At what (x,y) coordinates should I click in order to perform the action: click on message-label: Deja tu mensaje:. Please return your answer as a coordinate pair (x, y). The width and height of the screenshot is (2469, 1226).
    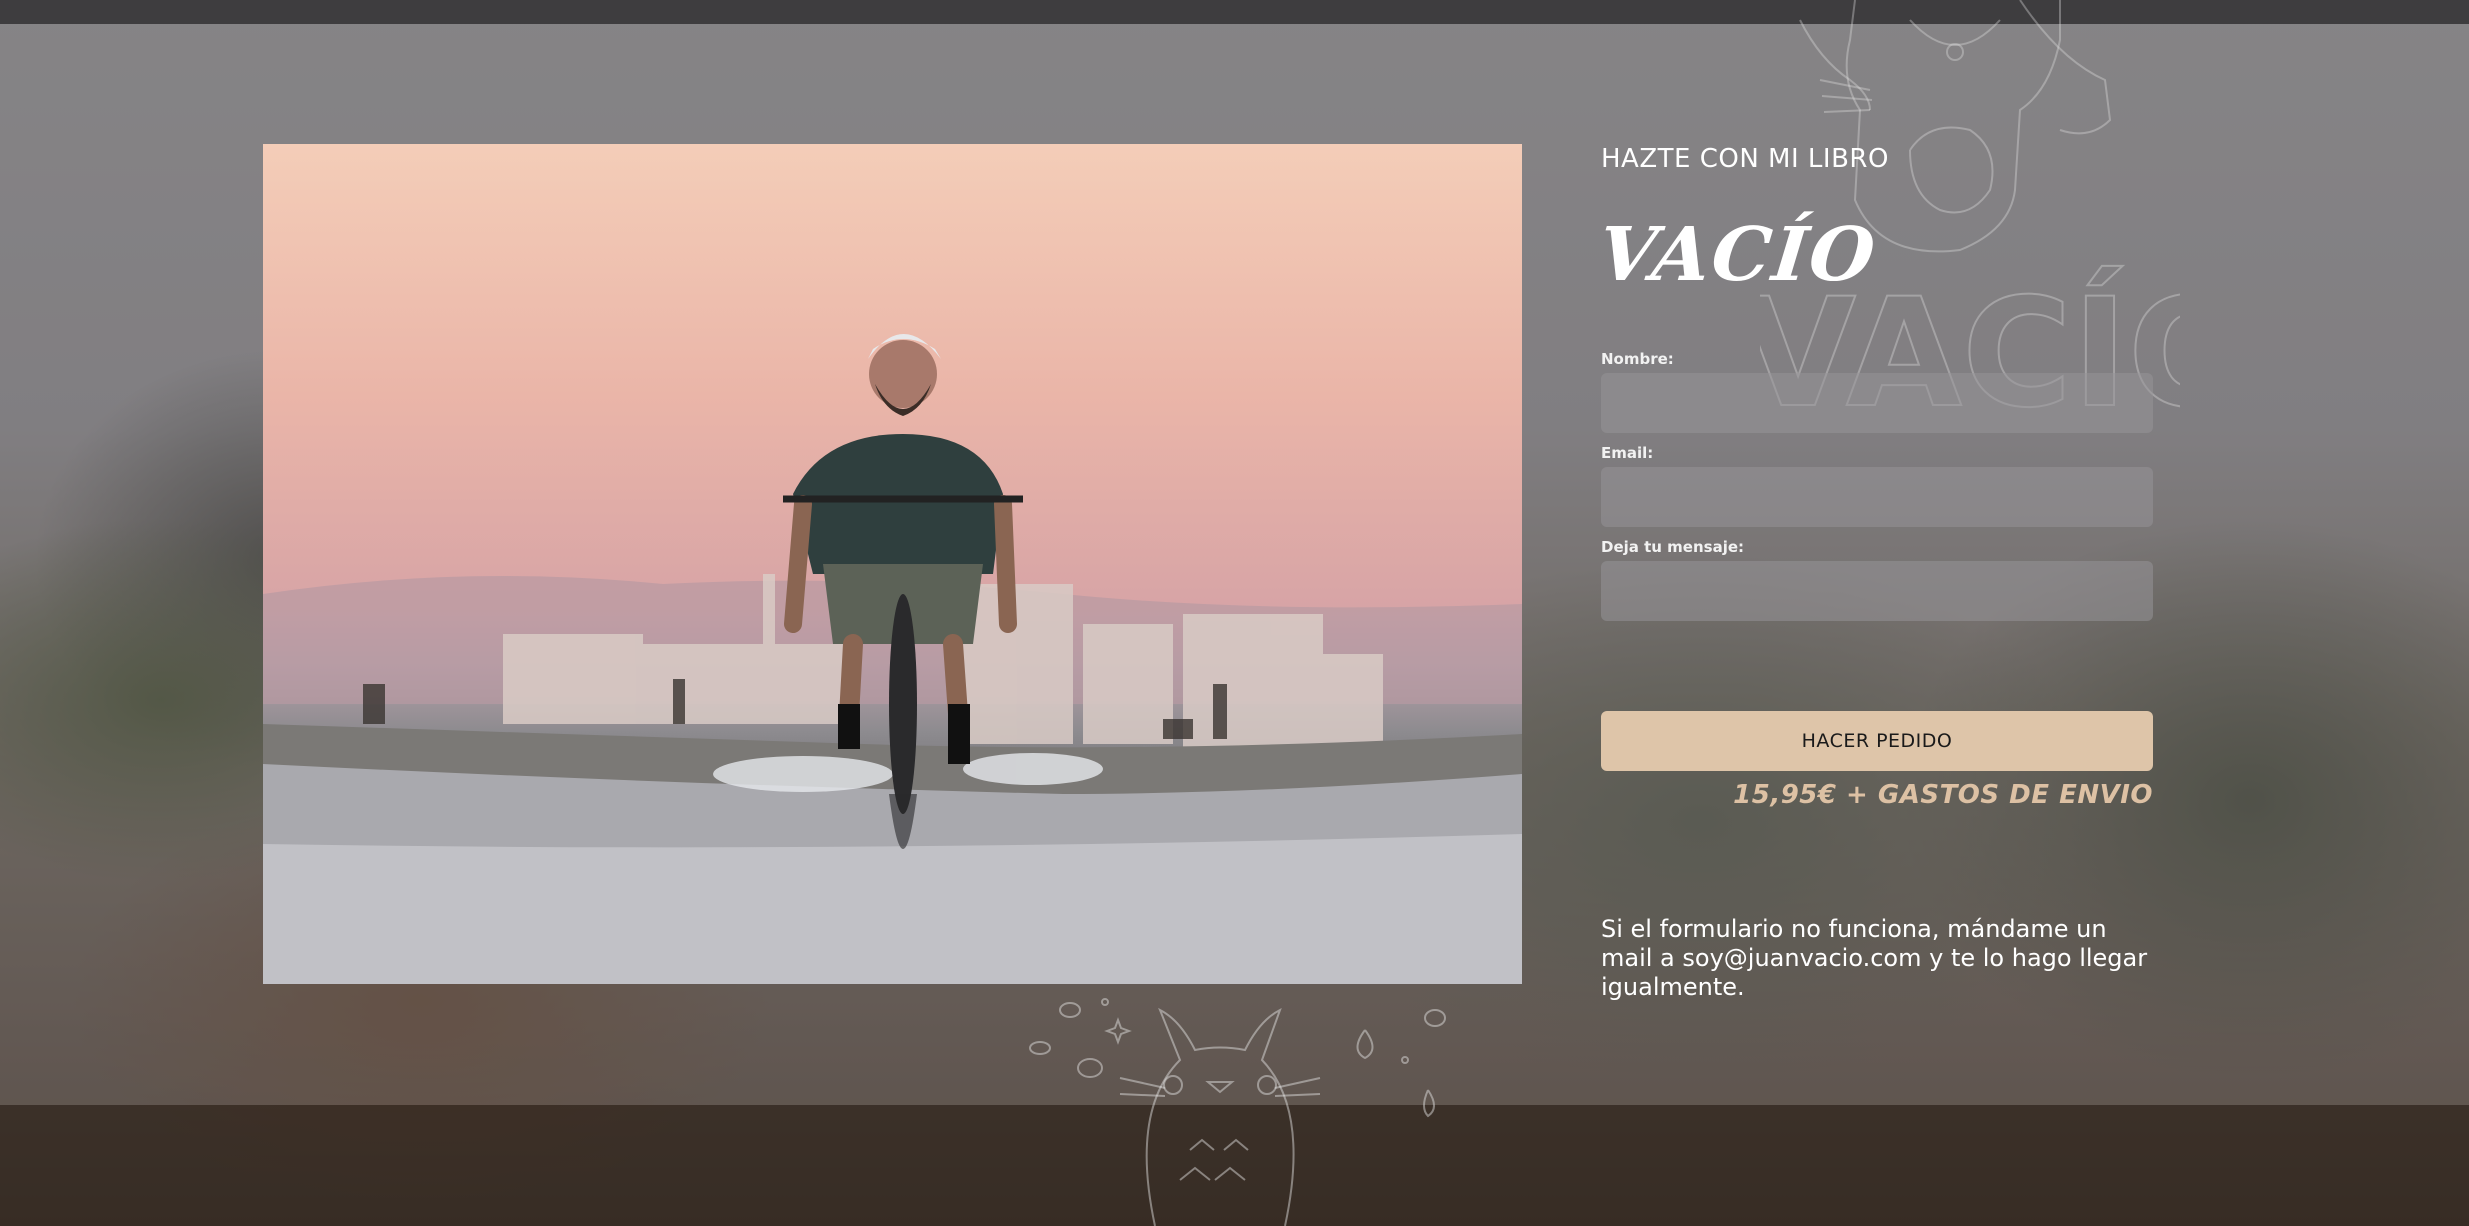
    Looking at the image, I should click on (1673, 547).